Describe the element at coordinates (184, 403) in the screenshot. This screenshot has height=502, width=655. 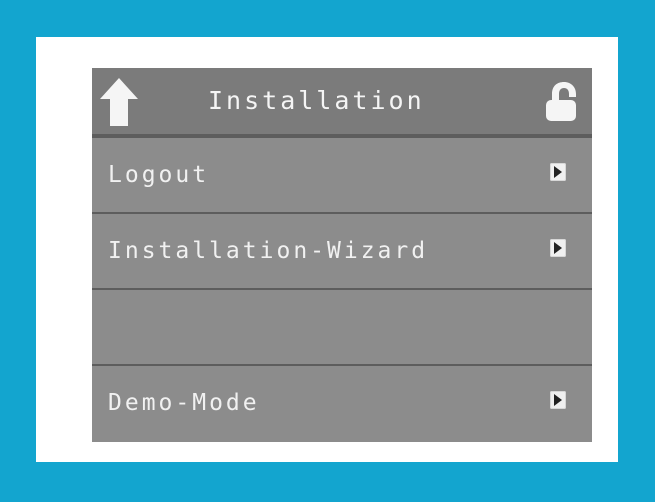
I see `menu-item-label: Demo-Mode` at that location.